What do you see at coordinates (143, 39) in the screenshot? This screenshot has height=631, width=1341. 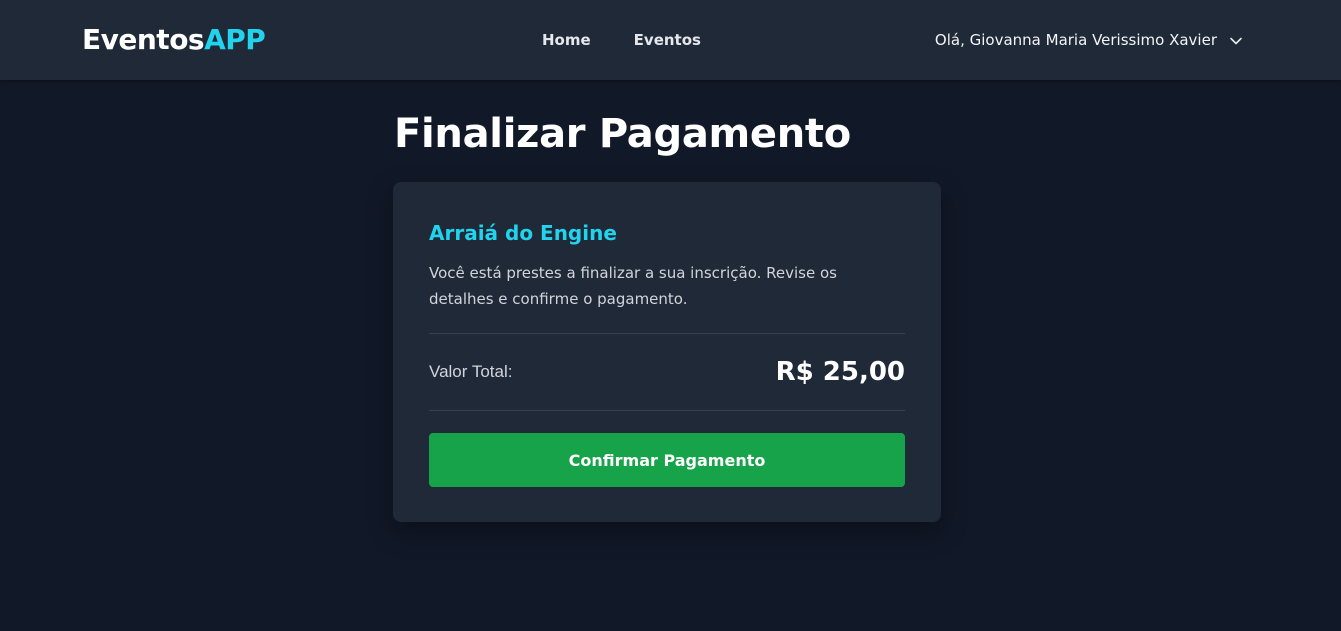 I see `brand-logo-main: Eventos` at bounding box center [143, 39].